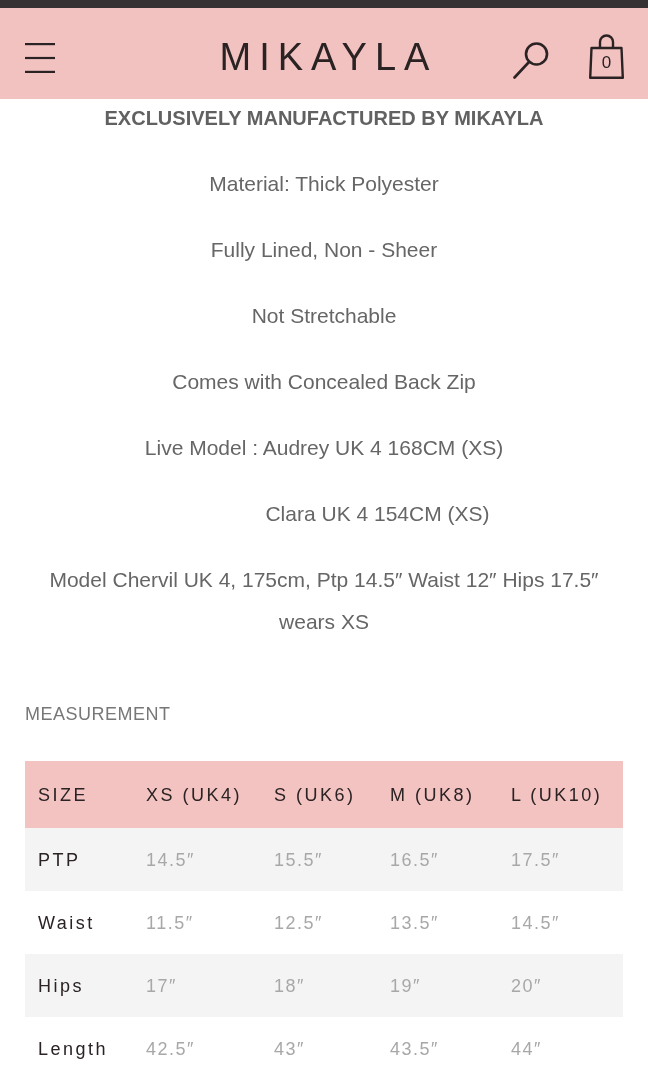 Image resolution: width=648 pixels, height=1080 pixels. What do you see at coordinates (289, 985) in the screenshot?
I see `table-cell-text: 18″` at bounding box center [289, 985].